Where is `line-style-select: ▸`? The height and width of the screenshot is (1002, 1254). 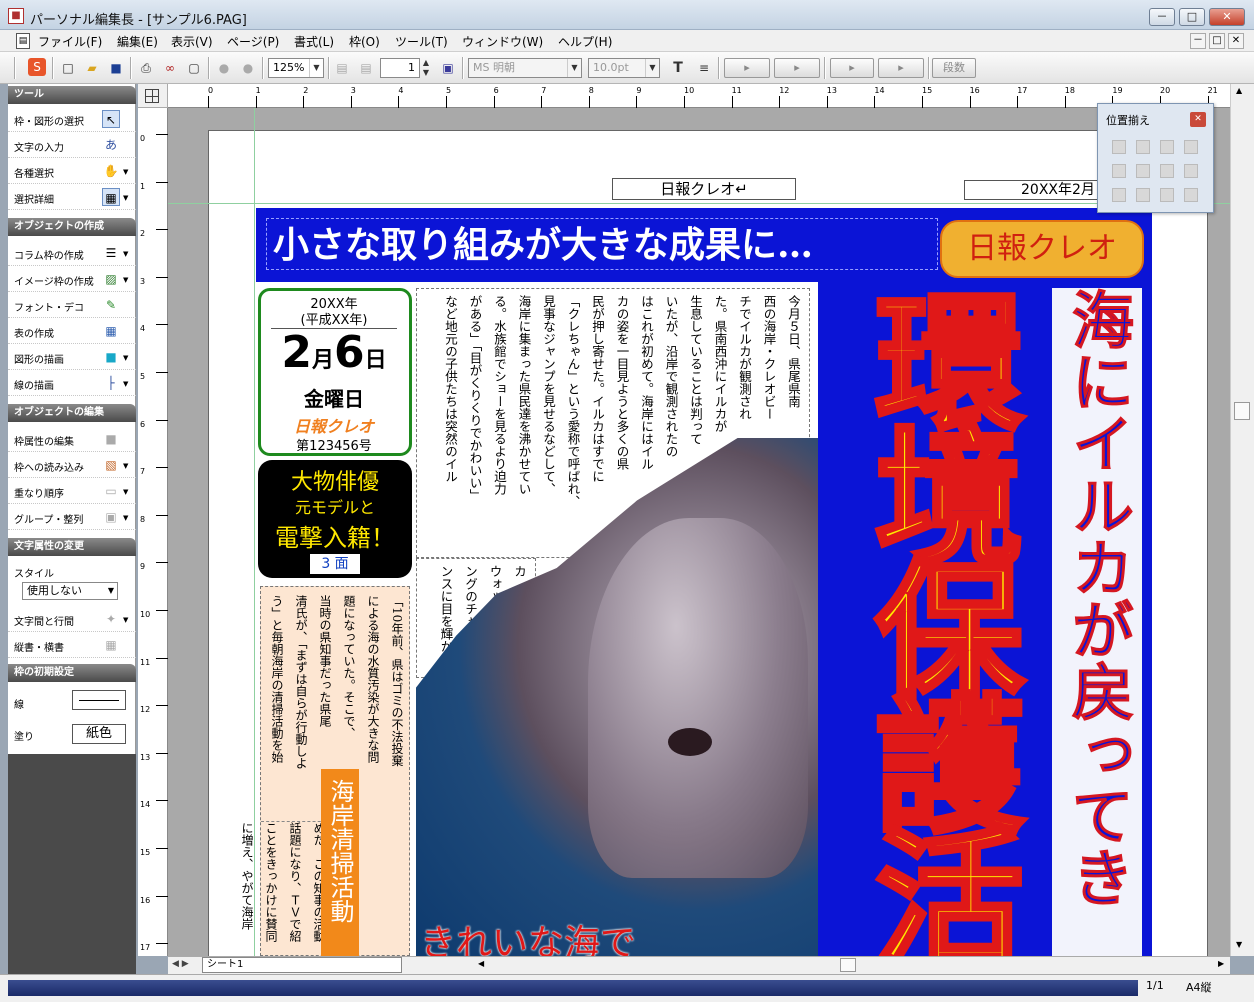
line-style-select: ▸ is located at coordinates (747, 68).